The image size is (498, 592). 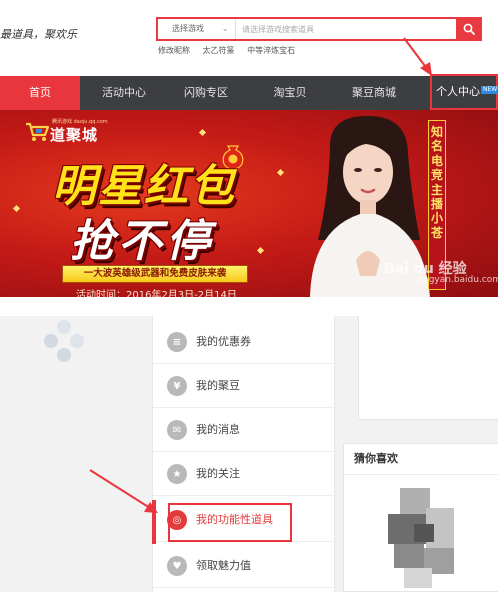 I want to click on hot-search-links: 修改昵称 太乙符篆 中等淬炼宝石, so click(x=231, y=50).